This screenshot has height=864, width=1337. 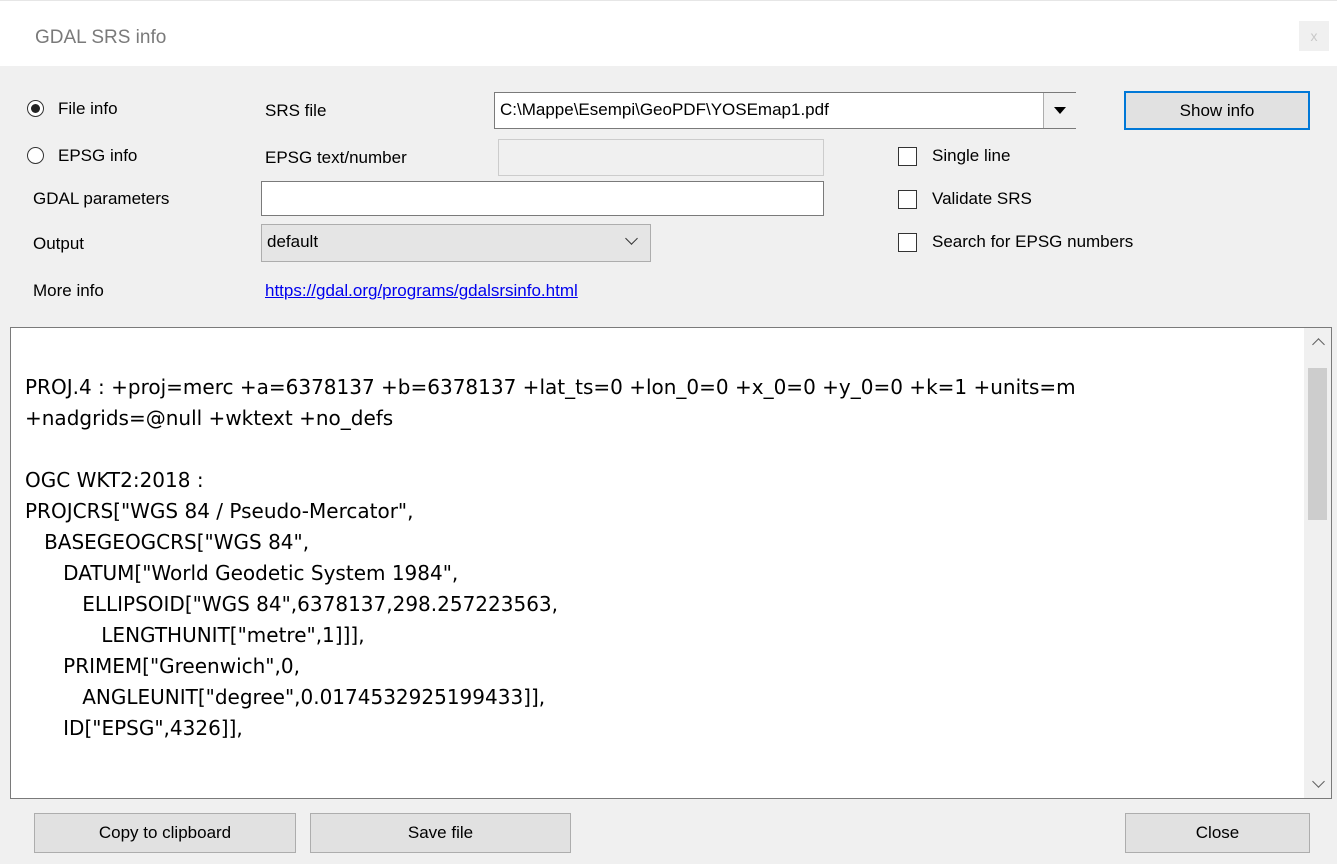 What do you see at coordinates (668, 33) in the screenshot?
I see `title-bar: GDAL SRS info x` at bounding box center [668, 33].